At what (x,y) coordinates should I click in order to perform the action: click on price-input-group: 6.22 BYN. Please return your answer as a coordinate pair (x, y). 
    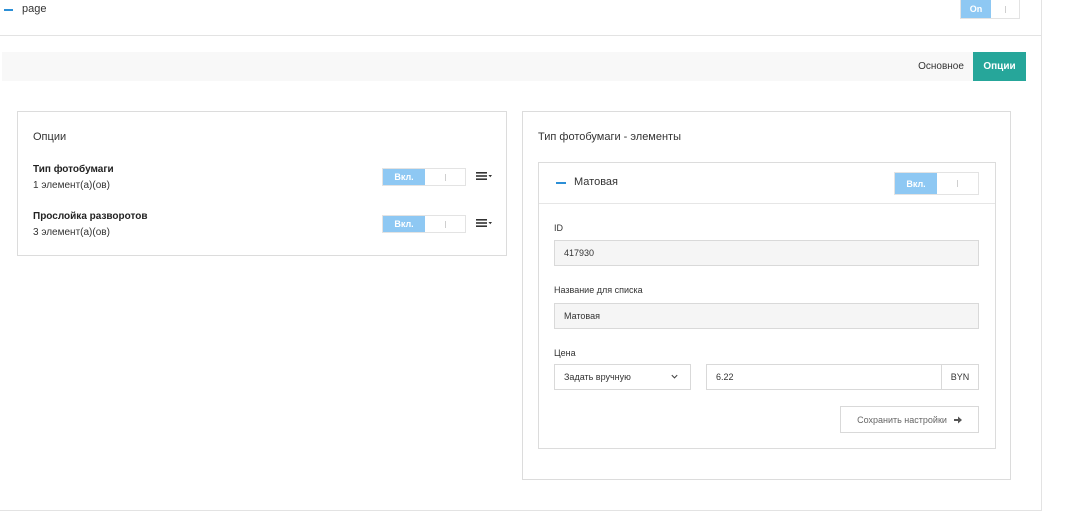
    Looking at the image, I should click on (842, 377).